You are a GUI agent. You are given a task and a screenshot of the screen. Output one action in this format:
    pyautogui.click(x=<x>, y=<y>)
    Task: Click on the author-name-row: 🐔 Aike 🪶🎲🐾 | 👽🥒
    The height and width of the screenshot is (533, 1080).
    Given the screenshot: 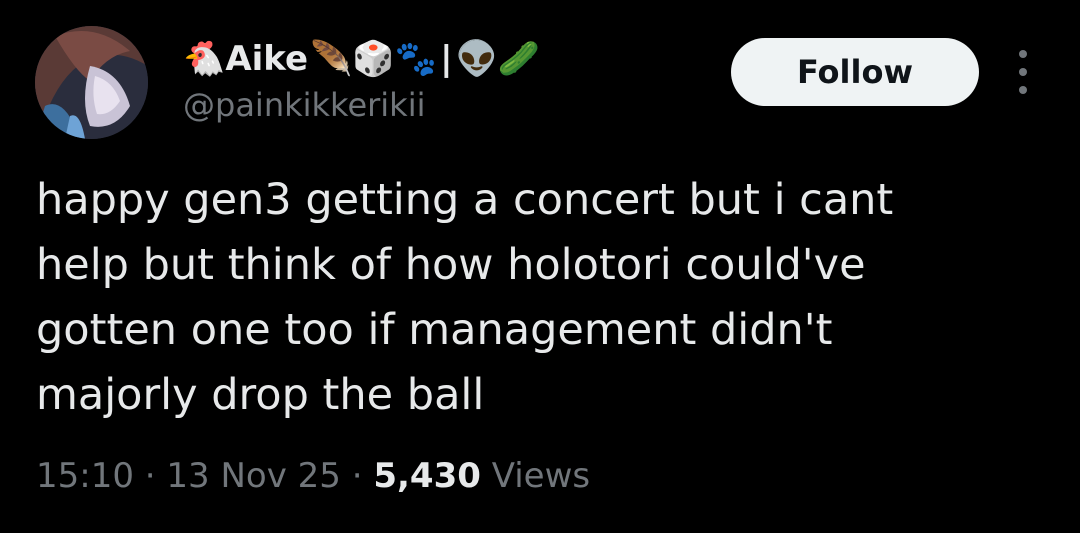 What is the action you would take?
    pyautogui.click(x=361, y=59)
    